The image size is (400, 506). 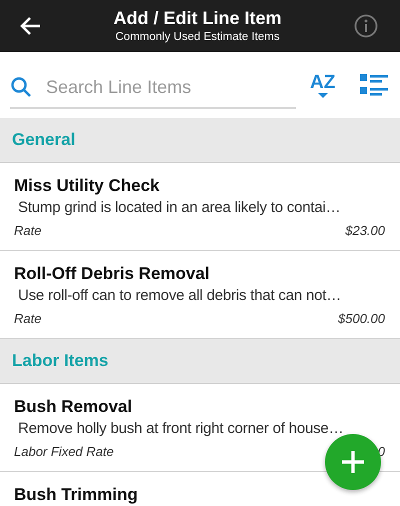 What do you see at coordinates (30, 26) in the screenshot?
I see `back-arrow-icon` at bounding box center [30, 26].